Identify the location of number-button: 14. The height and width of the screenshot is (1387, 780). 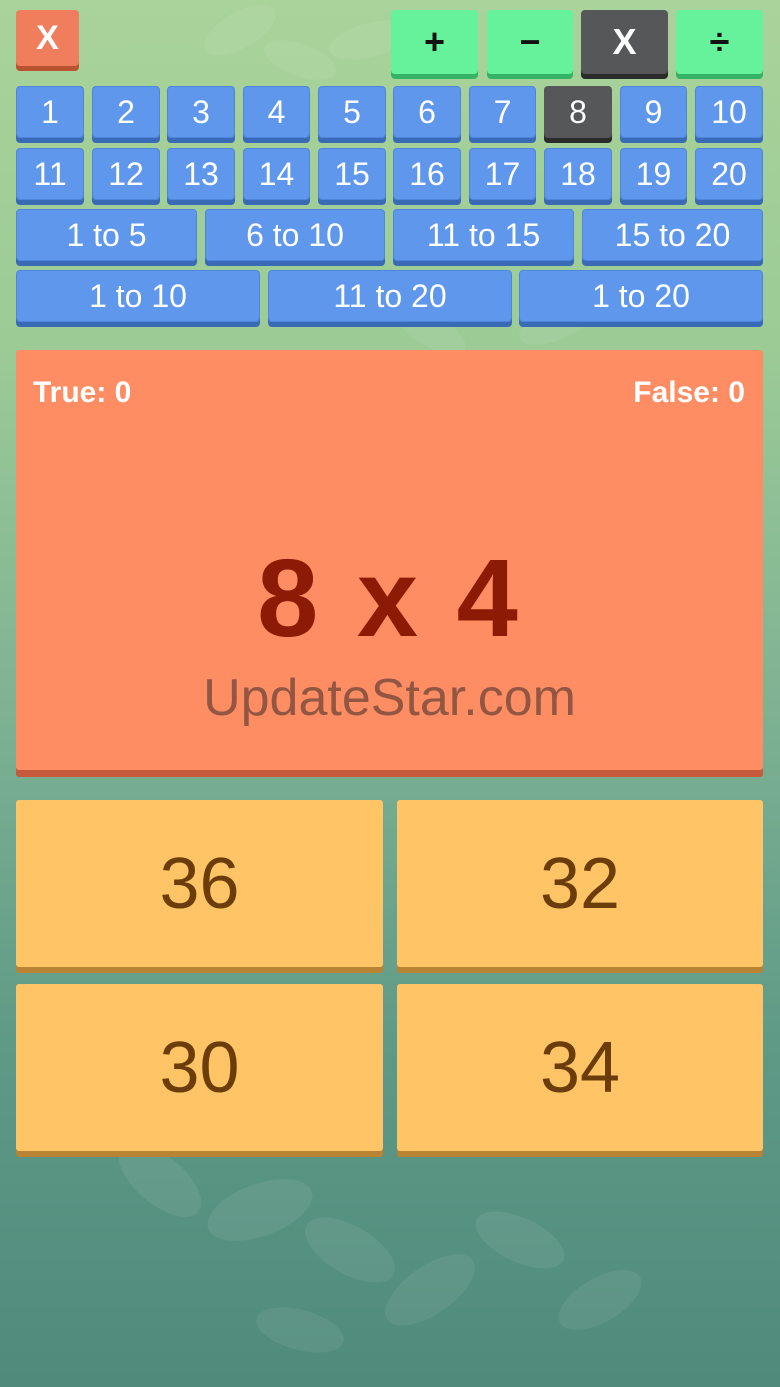
(276, 174).